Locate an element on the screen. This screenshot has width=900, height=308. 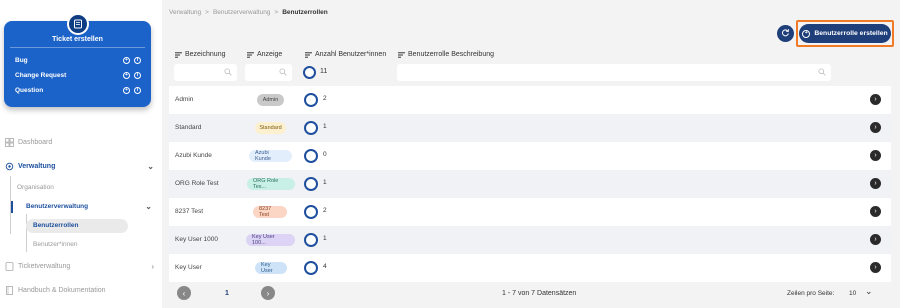
sidebar-item-label: Benutzerverwaltung is located at coordinates (57, 206).